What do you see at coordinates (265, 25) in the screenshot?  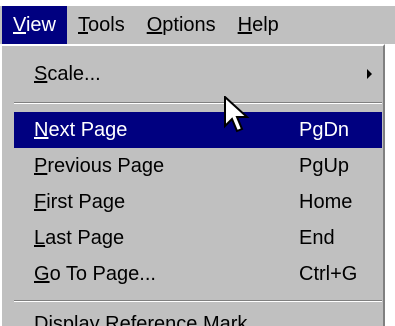 I see `menu-help-label: elp` at bounding box center [265, 25].